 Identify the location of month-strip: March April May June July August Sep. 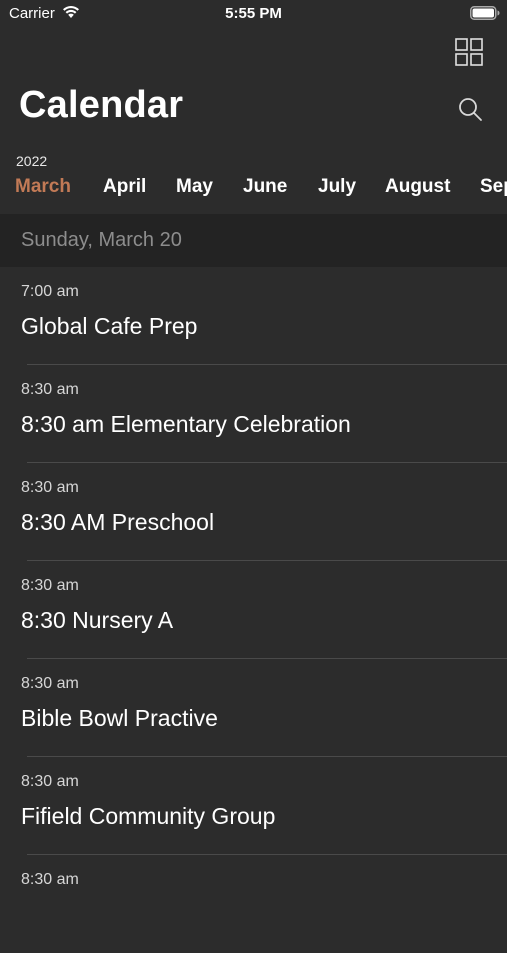
(253, 190).